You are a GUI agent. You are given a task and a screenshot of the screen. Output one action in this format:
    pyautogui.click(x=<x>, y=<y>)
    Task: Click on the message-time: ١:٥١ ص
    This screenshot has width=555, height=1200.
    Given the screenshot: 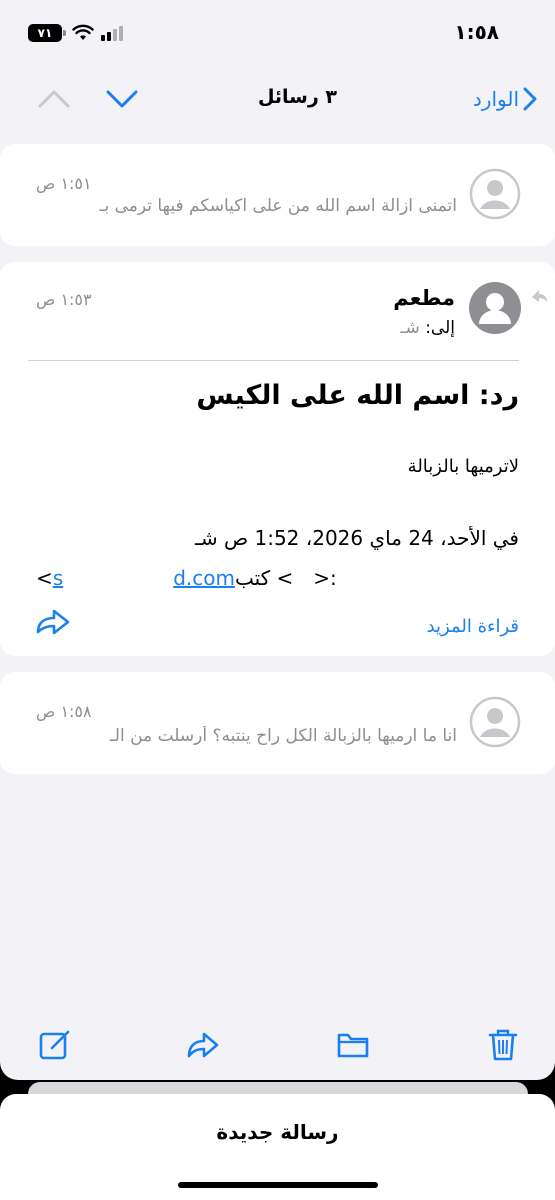 What is the action you would take?
    pyautogui.click(x=64, y=183)
    